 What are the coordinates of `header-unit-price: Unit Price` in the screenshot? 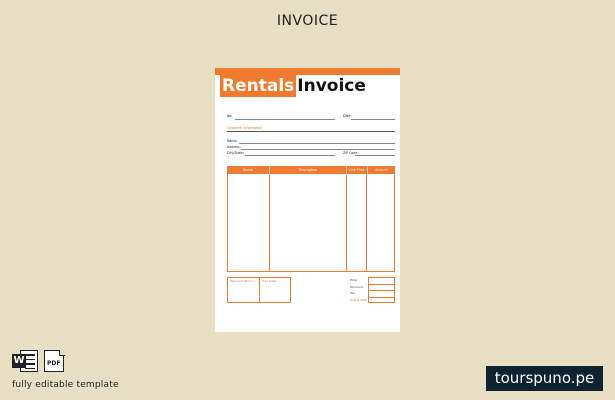 It's located at (357, 170).